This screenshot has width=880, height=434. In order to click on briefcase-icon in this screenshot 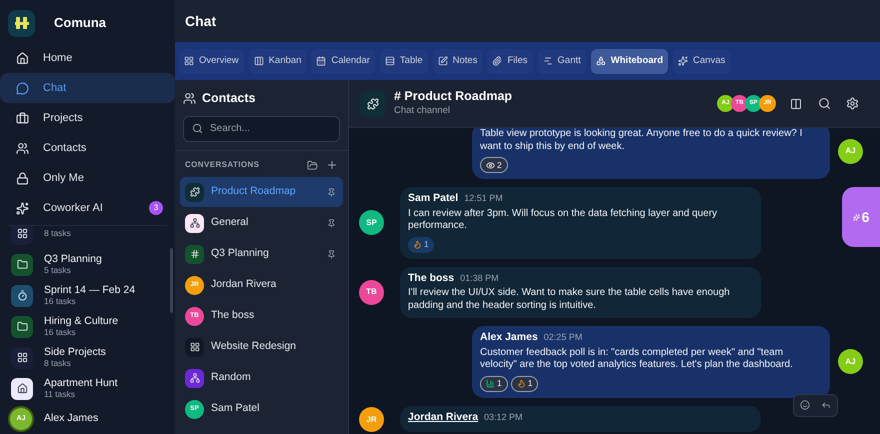, I will do `click(22, 118)`.